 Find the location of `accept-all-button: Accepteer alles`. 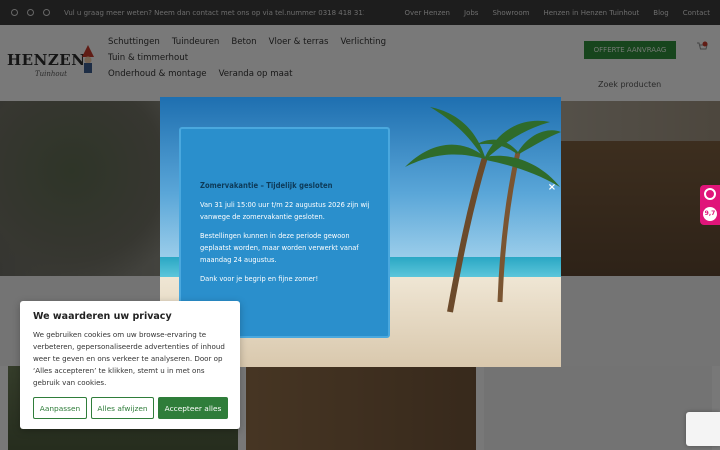

accept-all-button: Accepteer alles is located at coordinates (193, 408).